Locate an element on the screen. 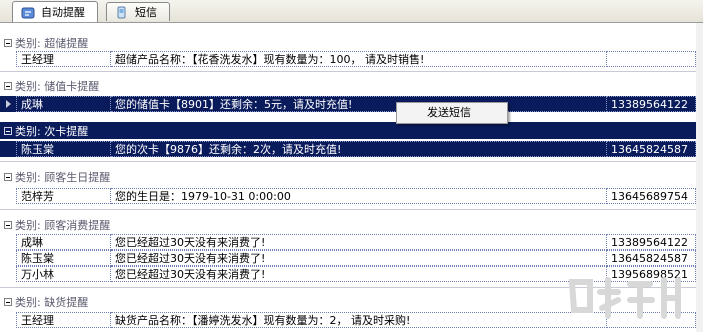 This screenshot has width=703, height=332. context-menu: 发送短信 is located at coordinates (452, 113).